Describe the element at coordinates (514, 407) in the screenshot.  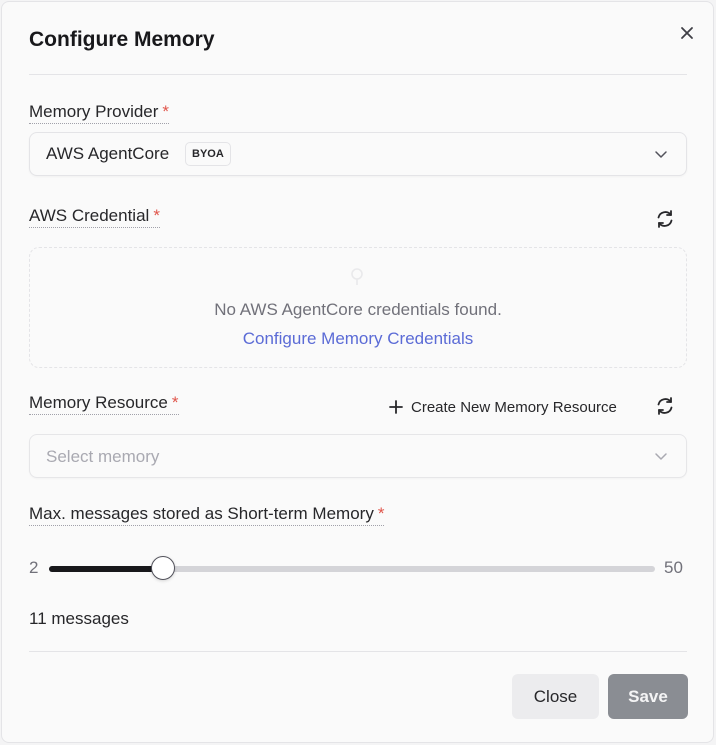
I see `create-memory-resource-label: Create New Memory Resource` at that location.